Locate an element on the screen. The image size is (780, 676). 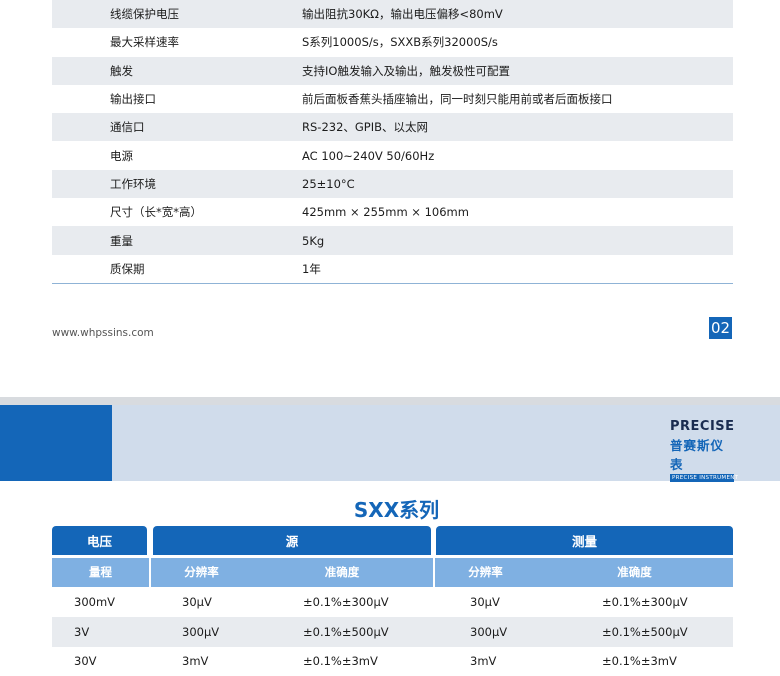
spec-value: 1年 is located at coordinates (311, 268).